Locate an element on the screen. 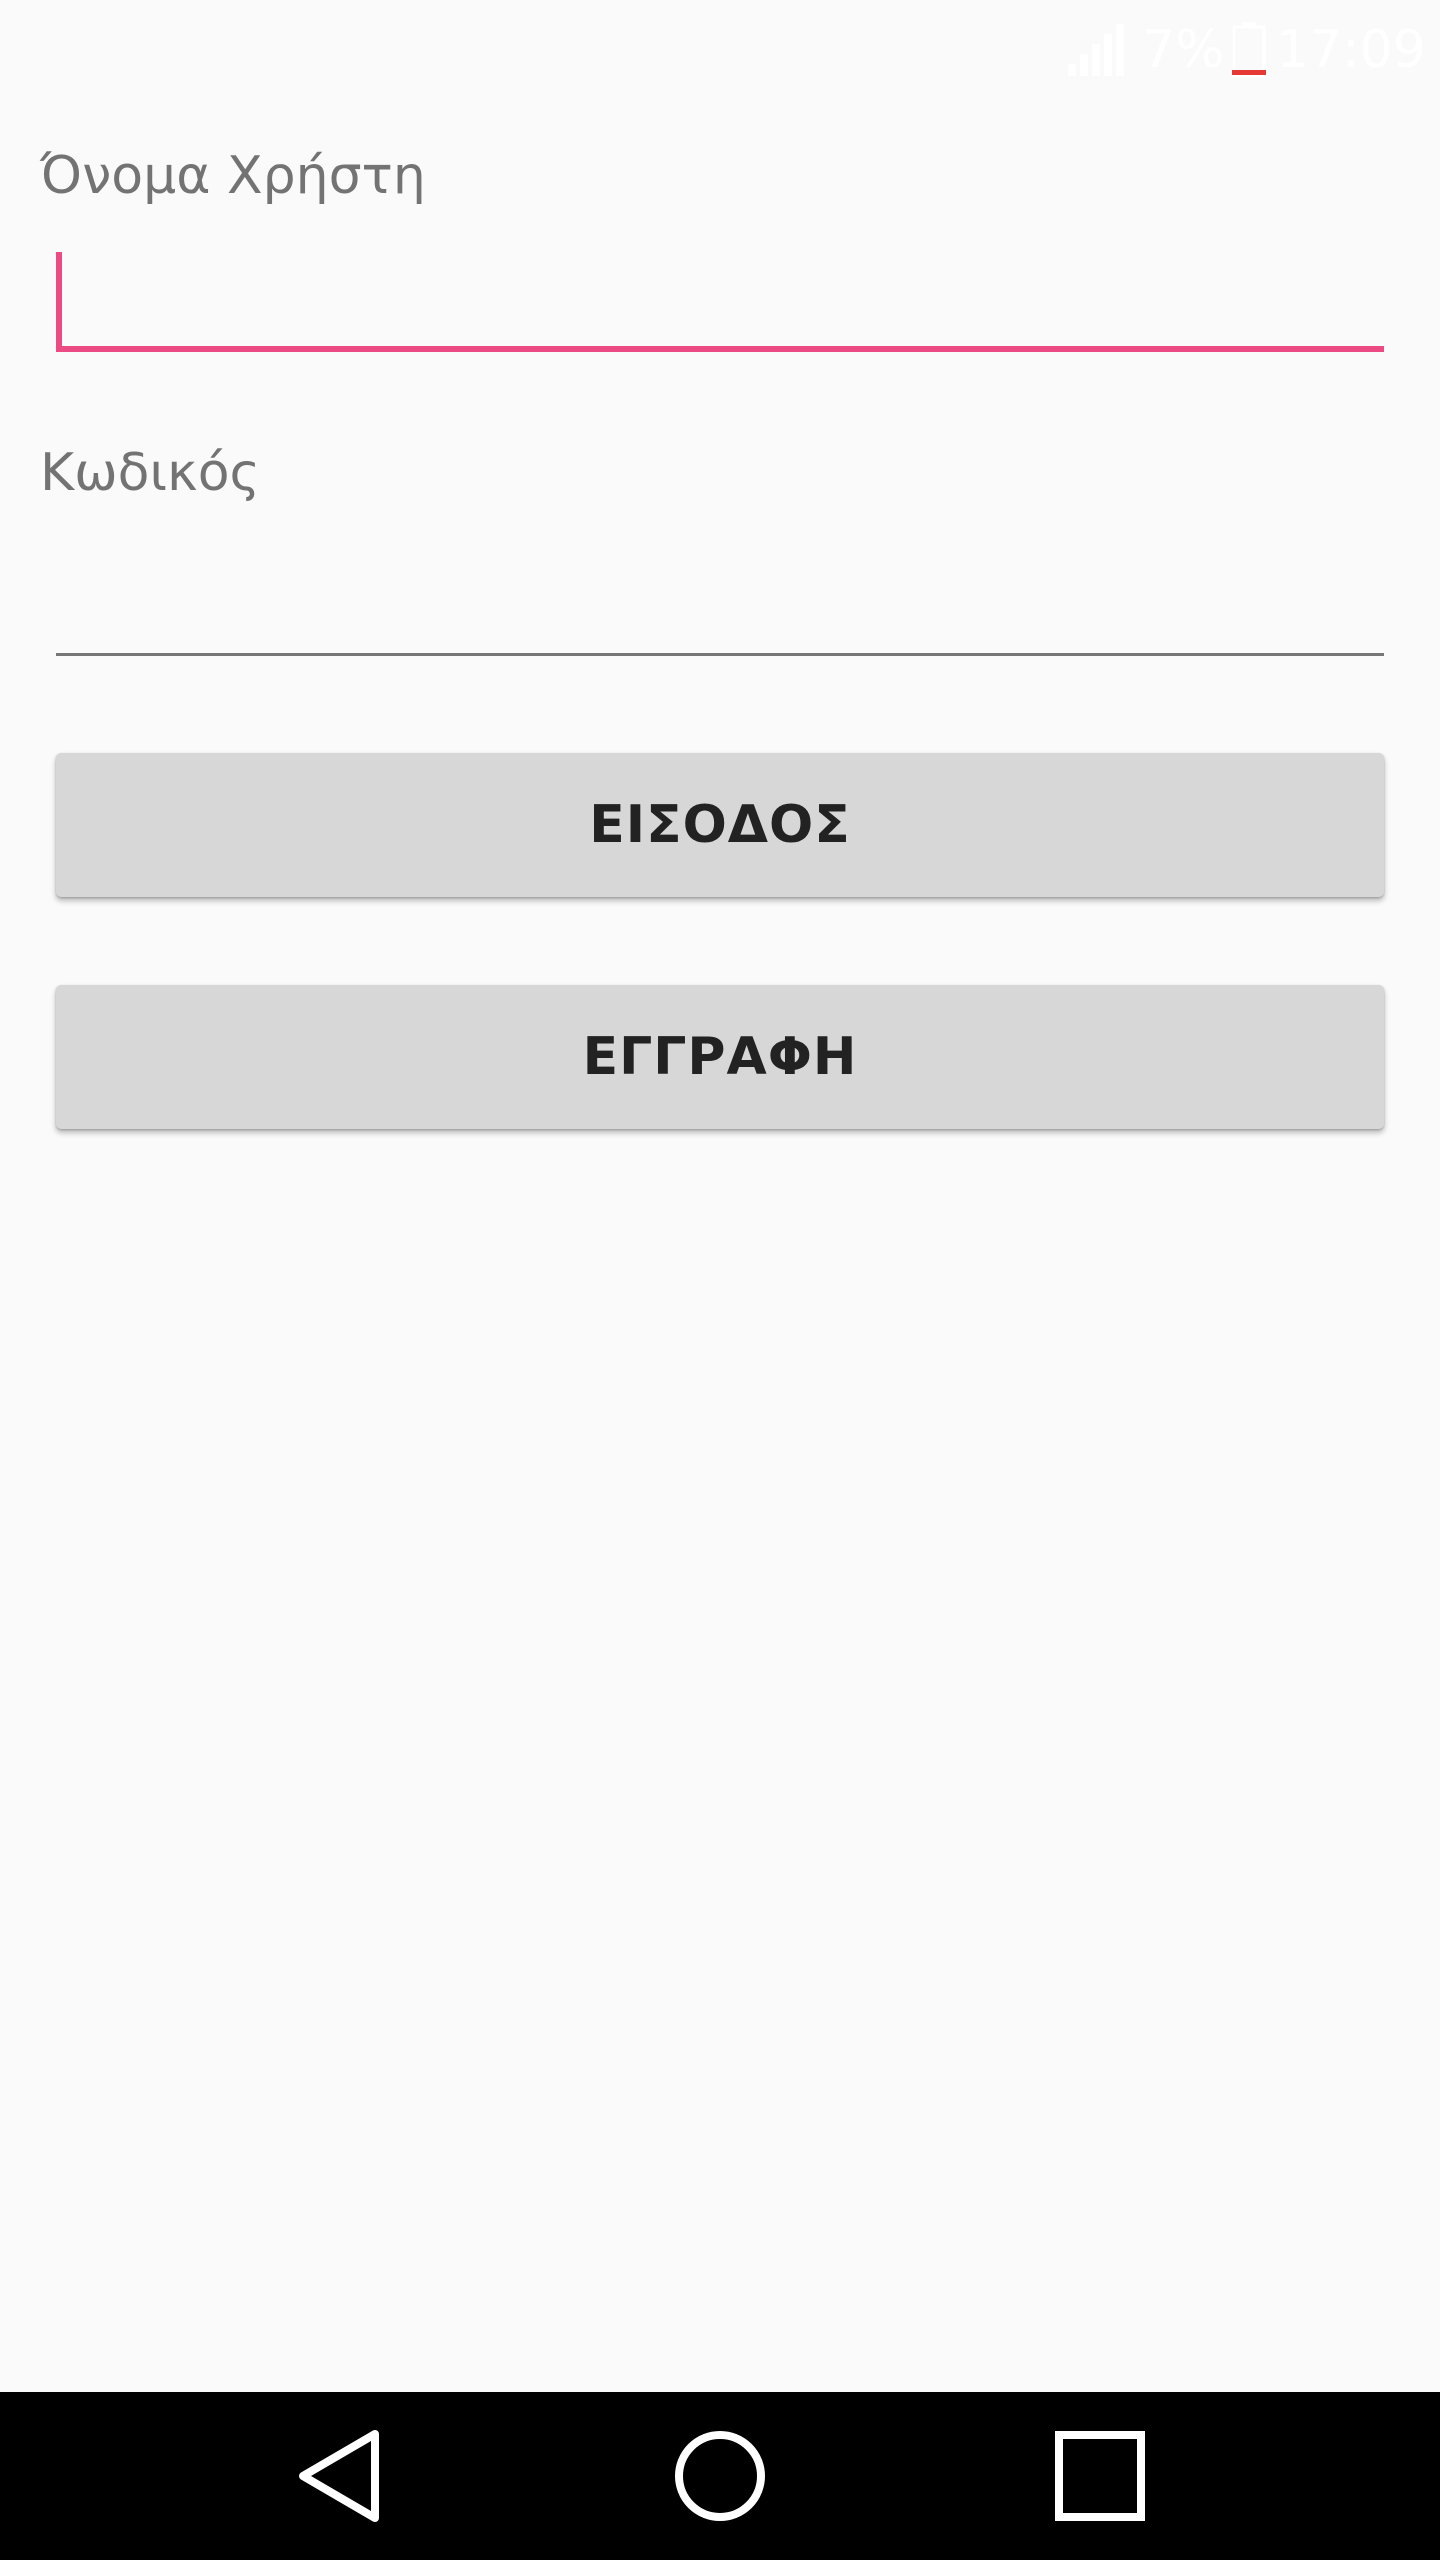 The image size is (1440, 2560). password-input is located at coordinates (720, 608).